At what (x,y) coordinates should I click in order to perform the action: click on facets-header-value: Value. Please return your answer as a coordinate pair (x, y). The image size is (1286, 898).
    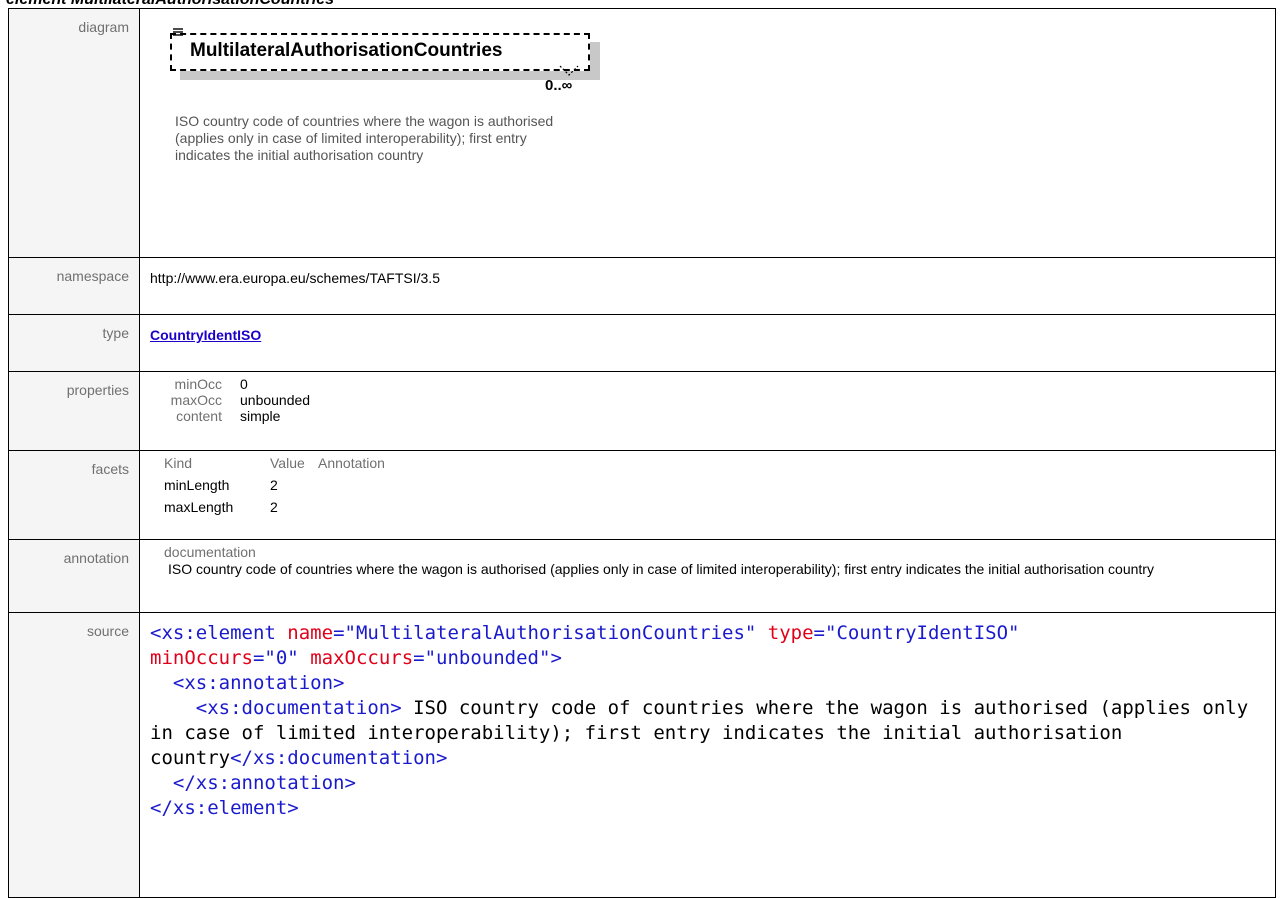
    Looking at the image, I should click on (287, 463).